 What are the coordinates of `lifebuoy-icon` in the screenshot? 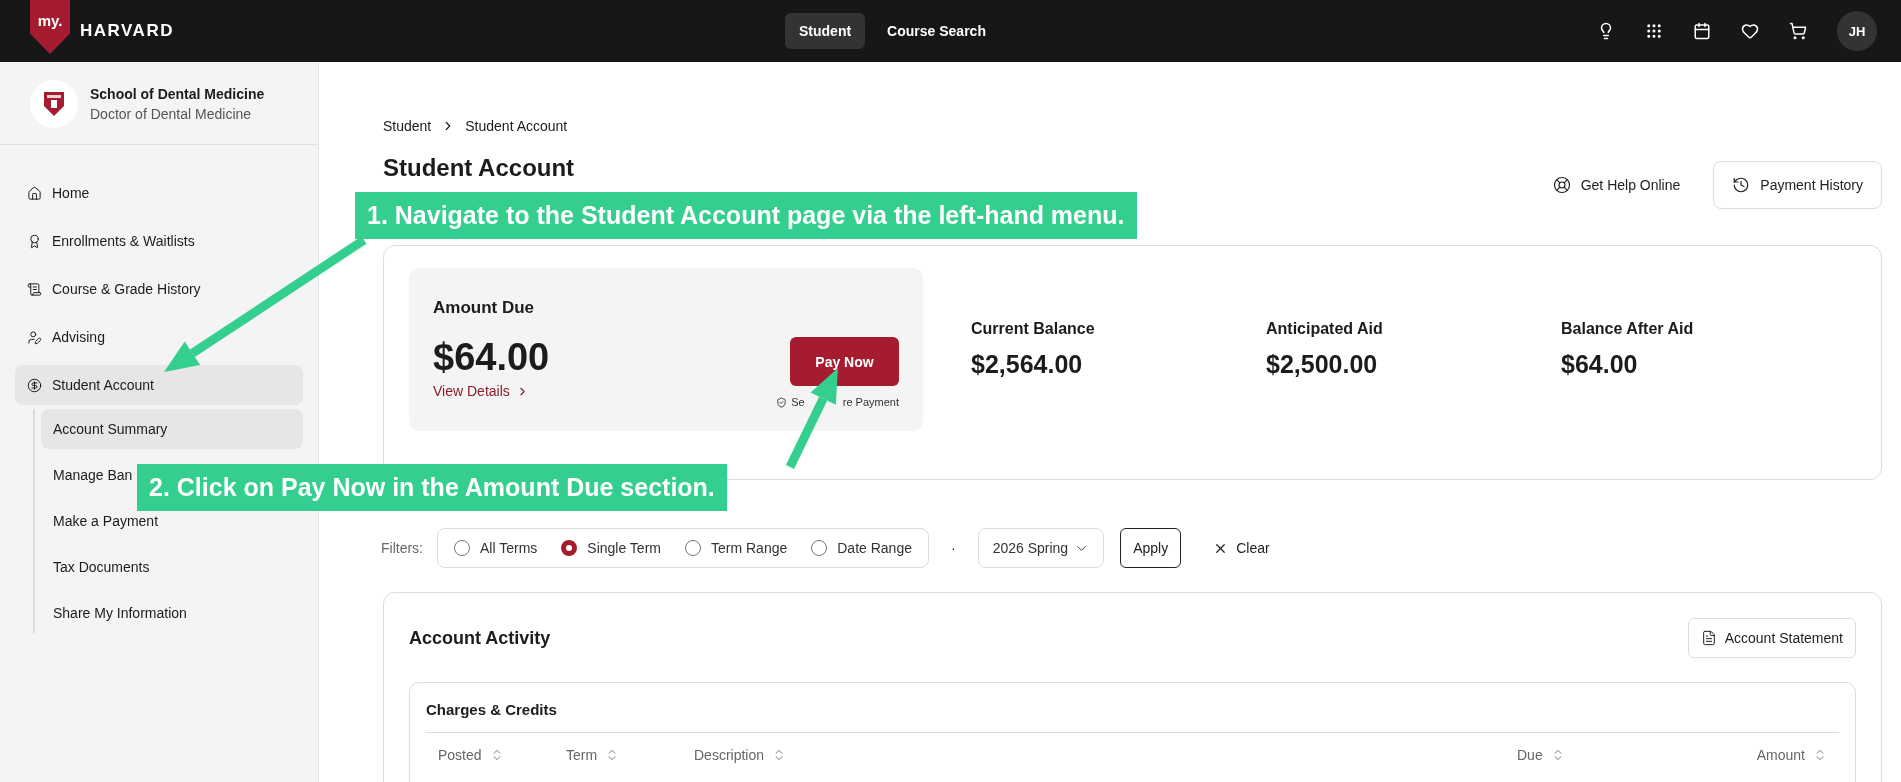 It's located at (1561, 185).